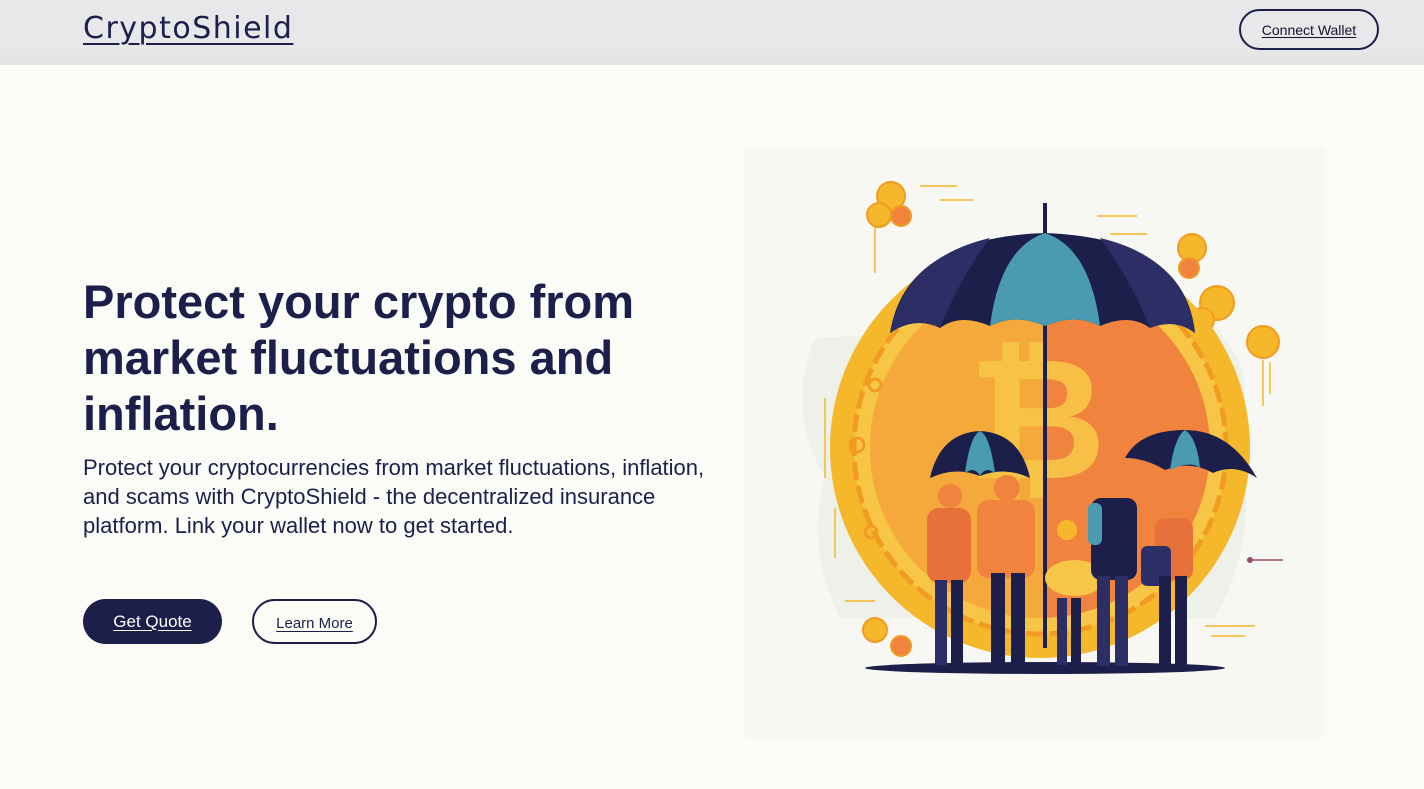 This screenshot has height=789, width=1424. Describe the element at coordinates (314, 621) in the screenshot. I see `learn-more-button: Learn More` at that location.